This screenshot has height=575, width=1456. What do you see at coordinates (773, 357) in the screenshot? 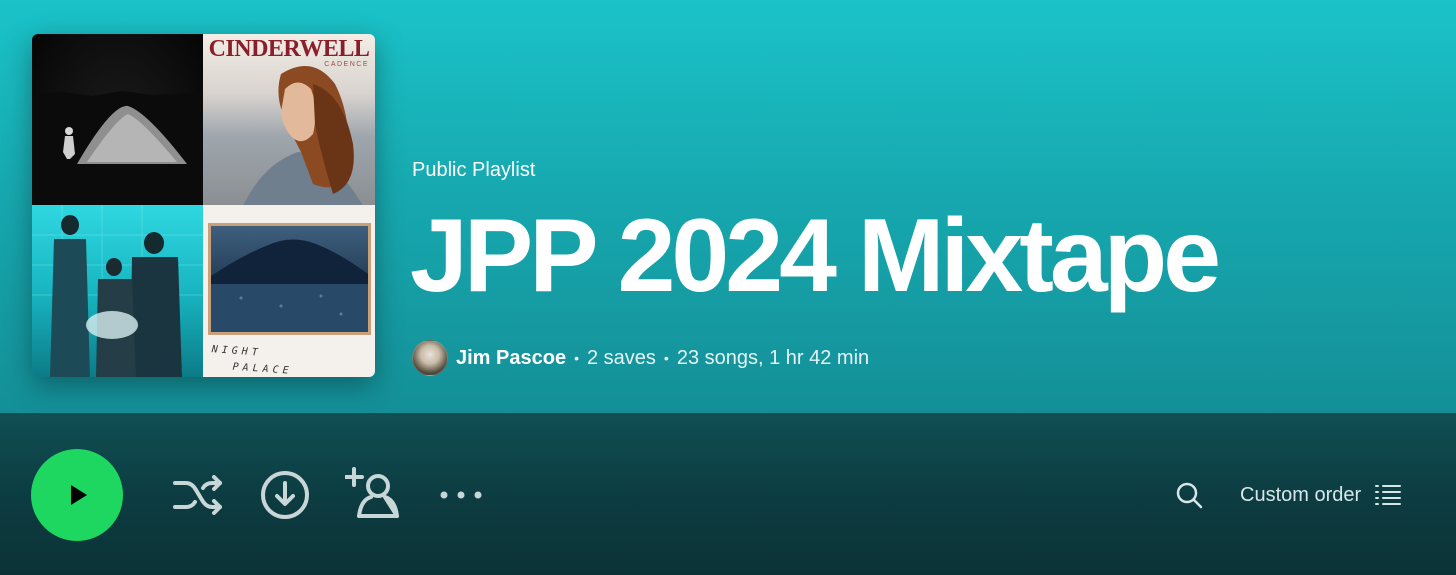
I see `songs-duration: 23 songs, 1 hr 42 min` at bounding box center [773, 357].